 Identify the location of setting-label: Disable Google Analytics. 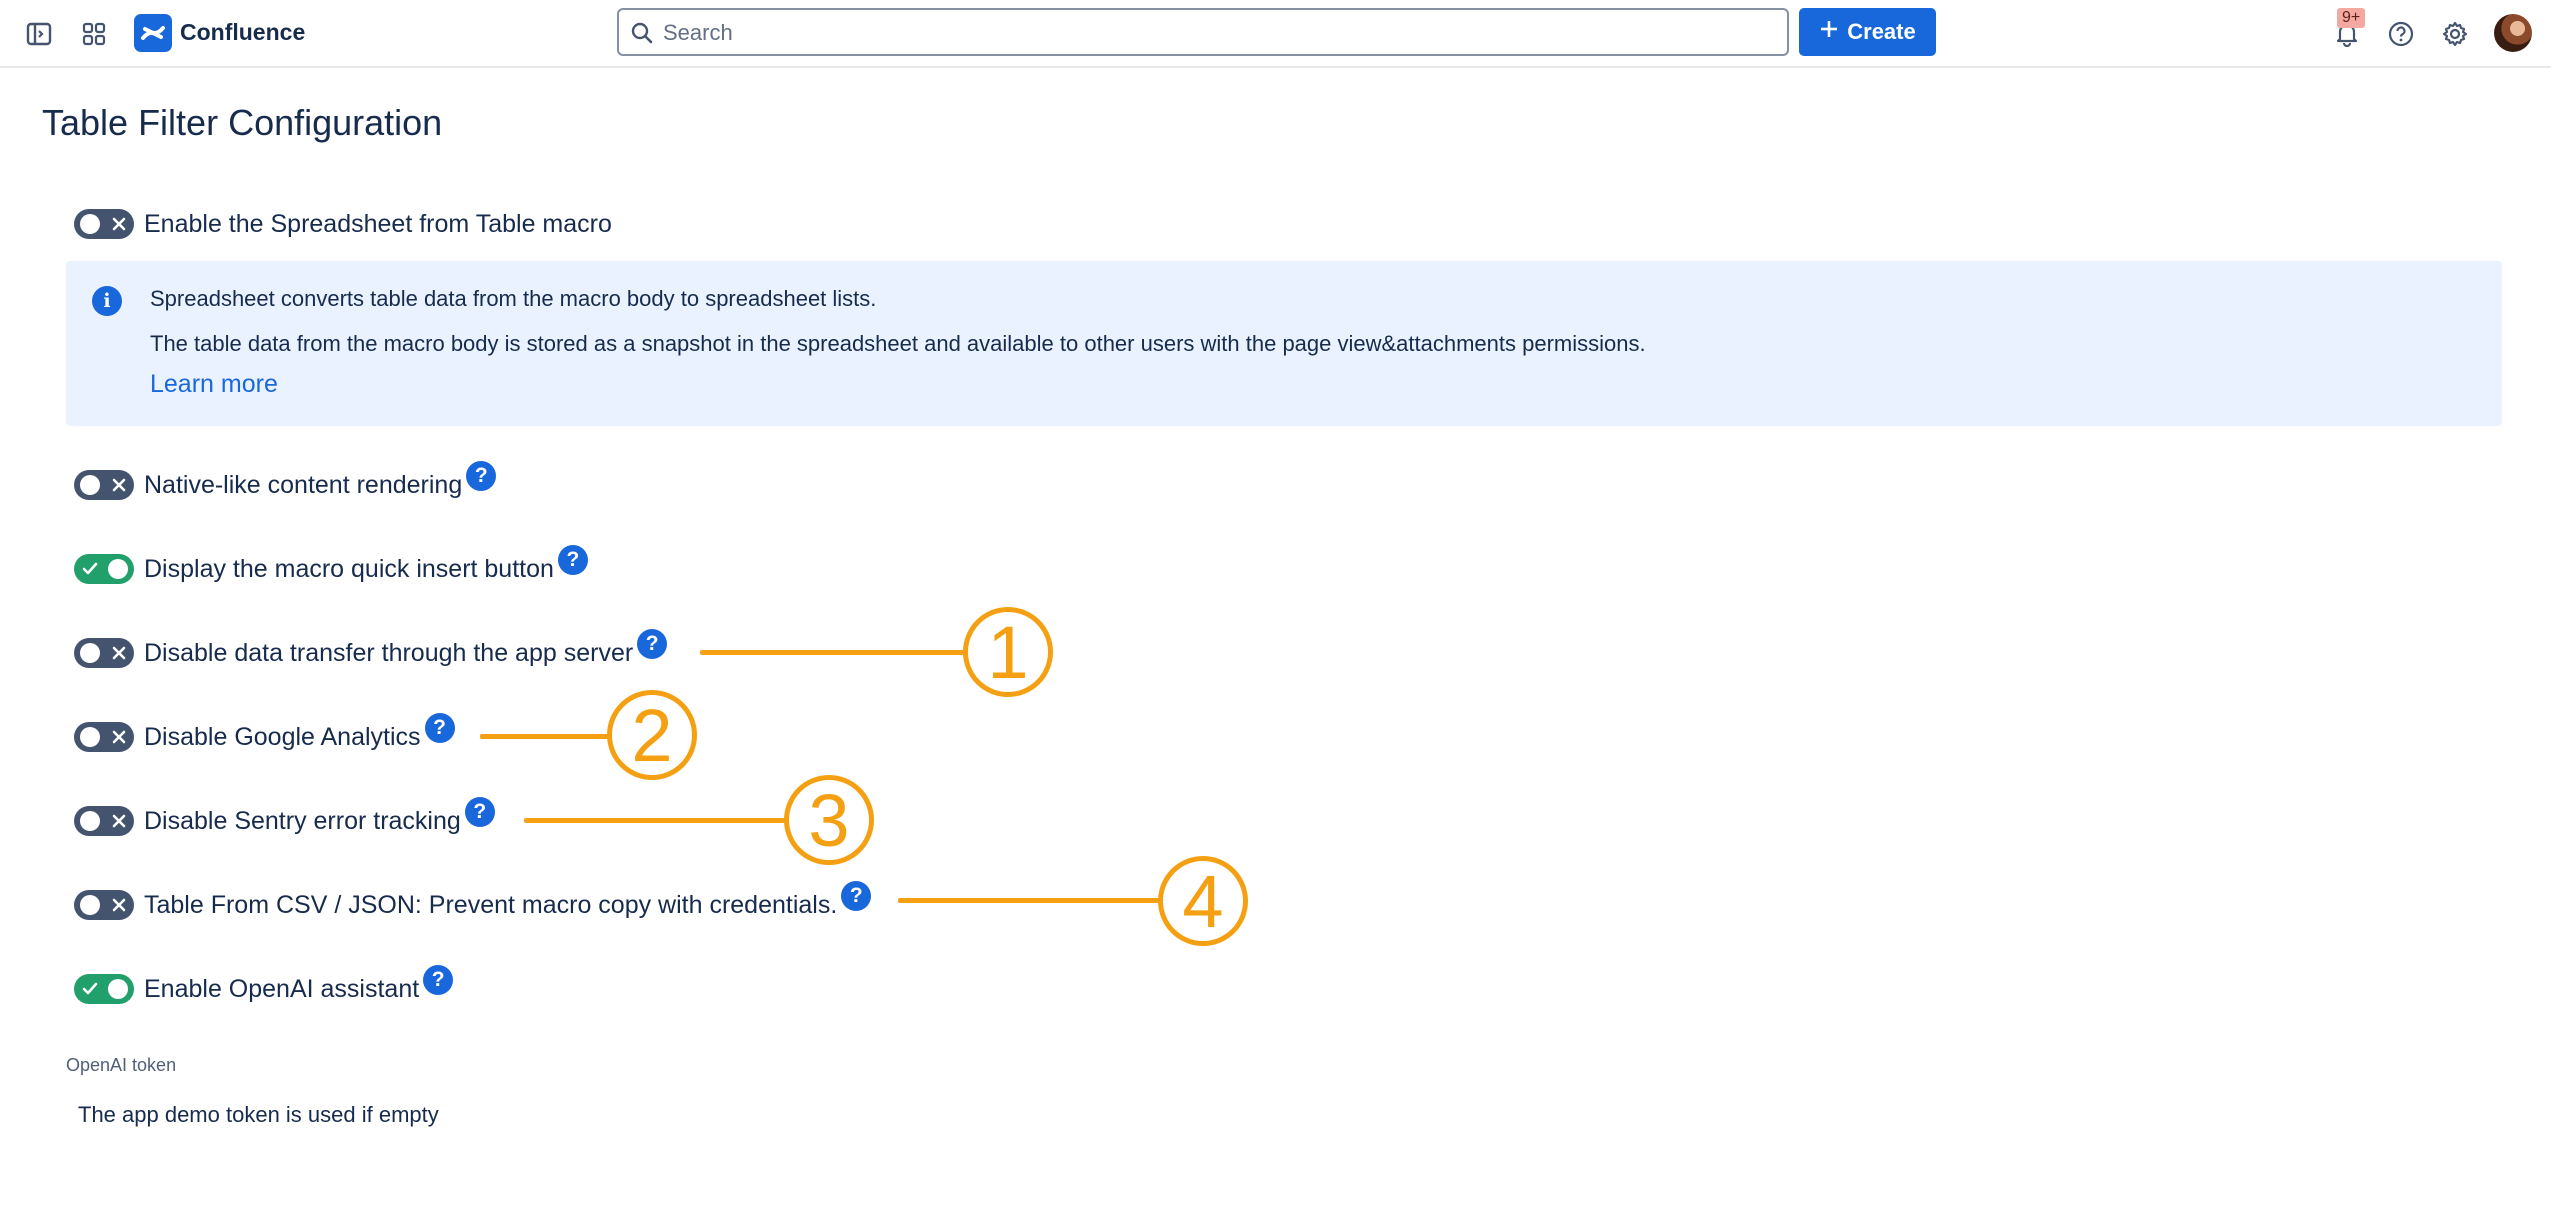
(282, 736).